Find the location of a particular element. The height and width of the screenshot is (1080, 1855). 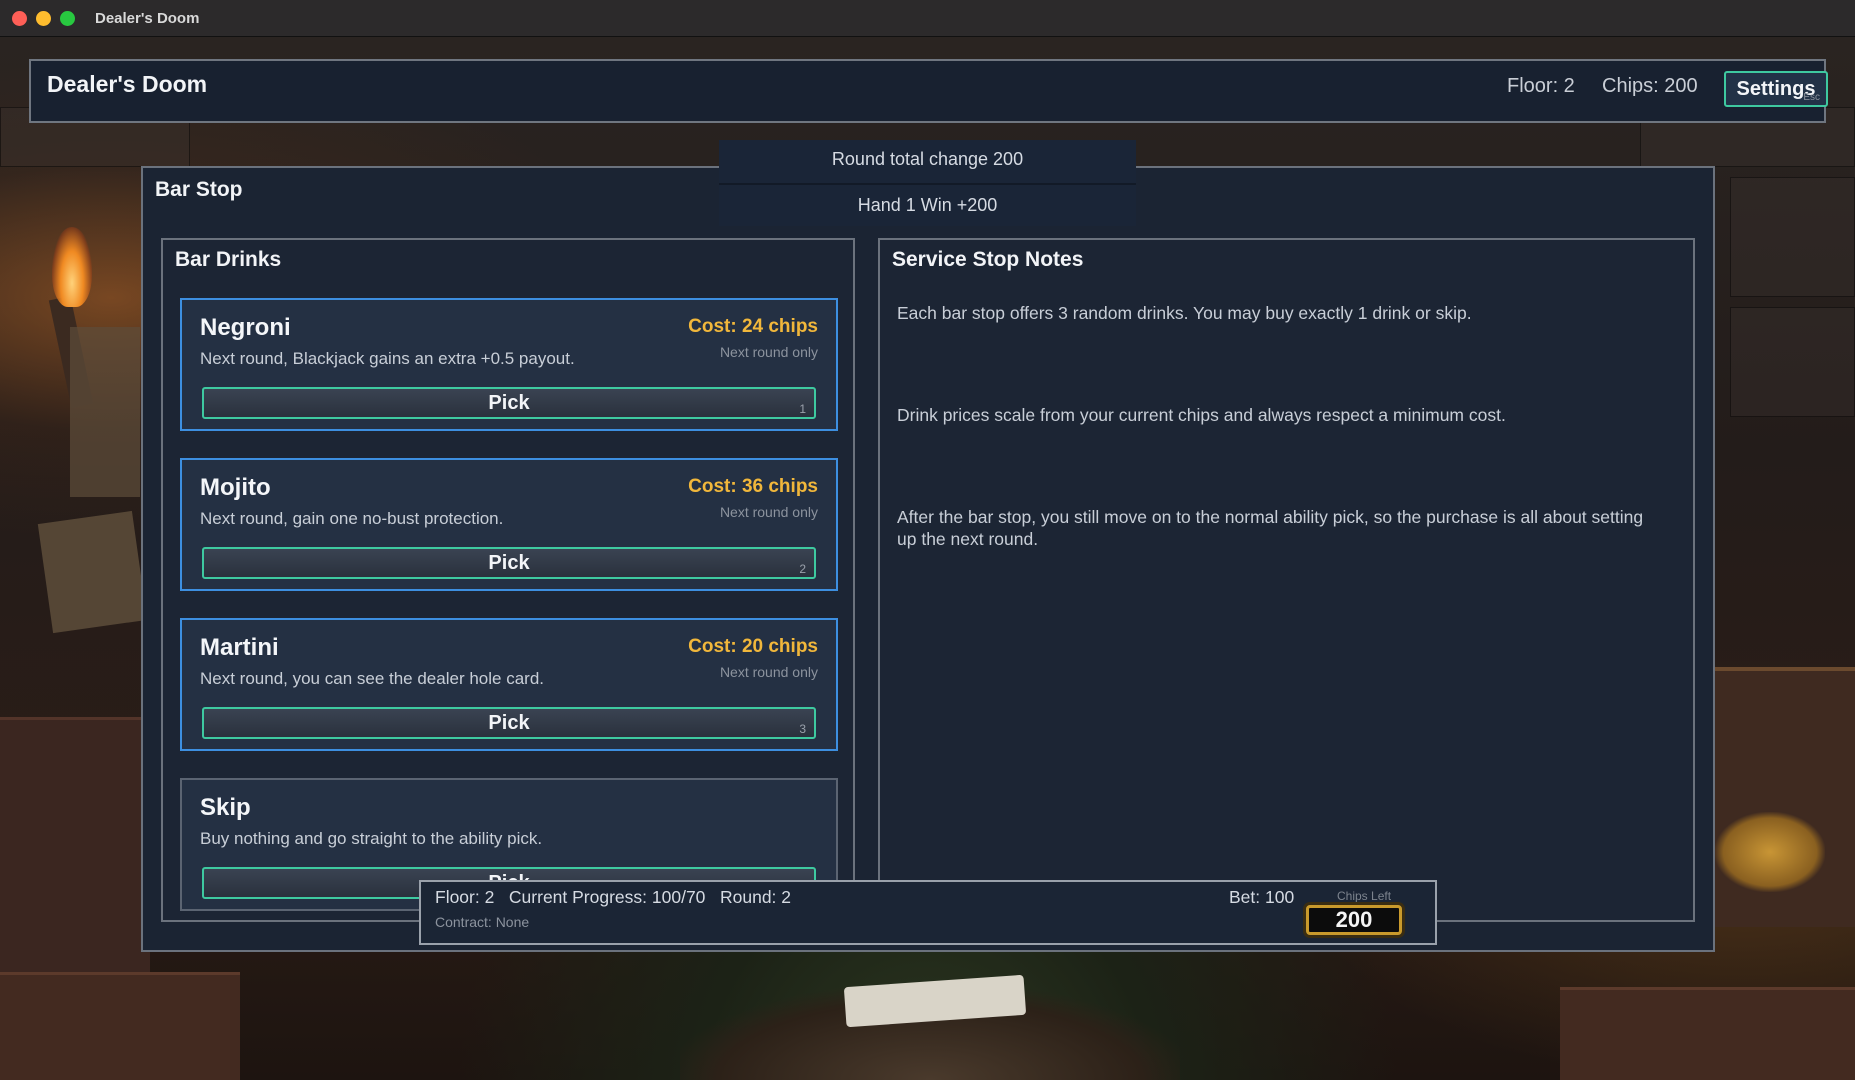

window-controls is located at coordinates (43, 18).